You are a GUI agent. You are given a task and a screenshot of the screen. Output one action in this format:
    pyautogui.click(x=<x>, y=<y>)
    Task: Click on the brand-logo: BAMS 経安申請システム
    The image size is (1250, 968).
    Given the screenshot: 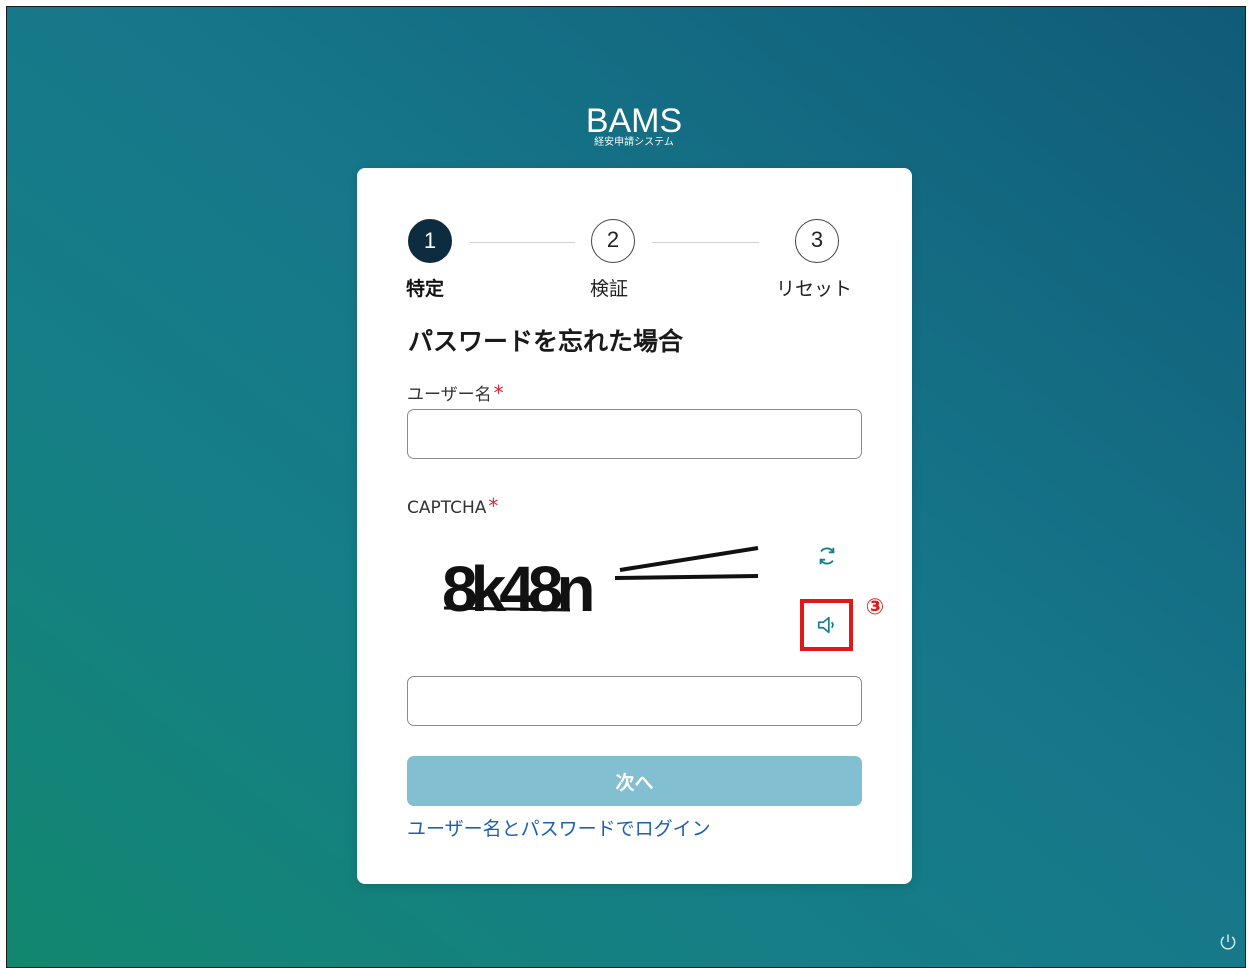 What is the action you would take?
    pyautogui.click(x=634, y=126)
    